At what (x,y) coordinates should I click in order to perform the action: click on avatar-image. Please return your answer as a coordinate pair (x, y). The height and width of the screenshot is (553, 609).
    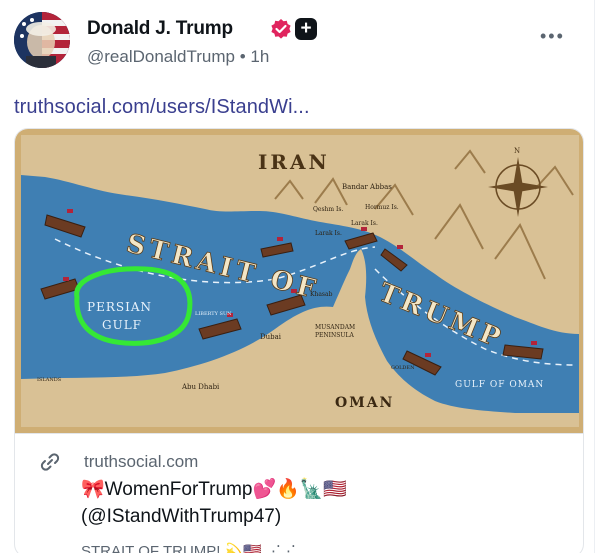
    Looking at the image, I should click on (42, 40).